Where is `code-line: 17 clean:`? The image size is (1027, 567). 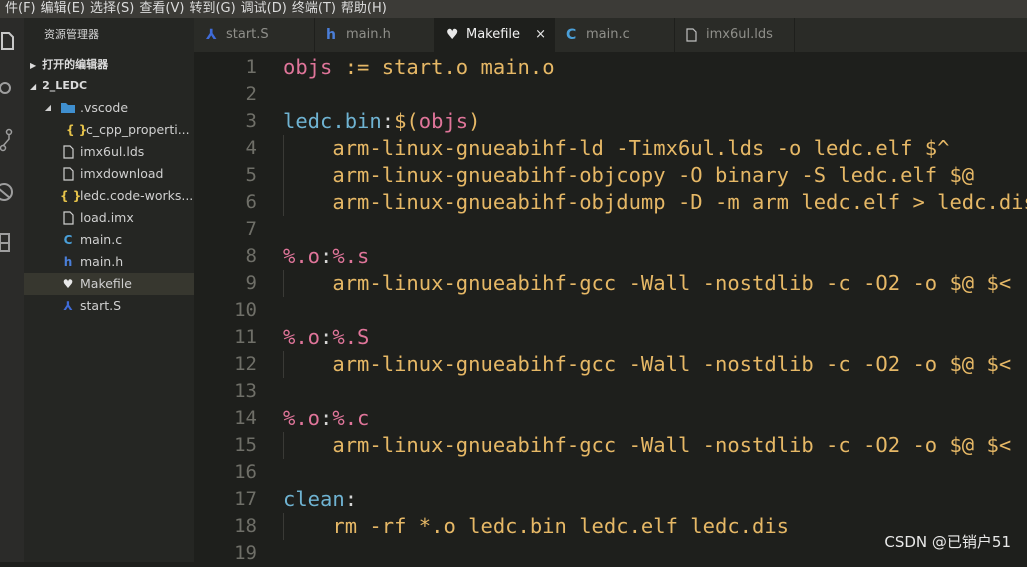
code-line: 17 clean: is located at coordinates (610, 499).